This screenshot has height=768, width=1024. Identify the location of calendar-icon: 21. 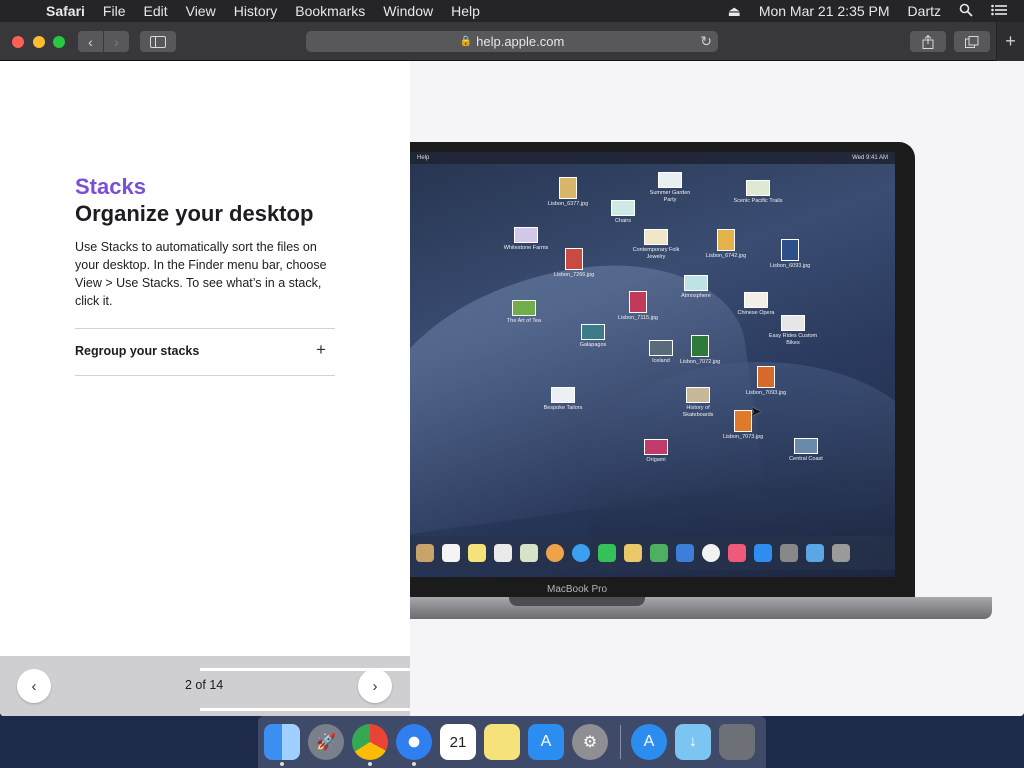
(458, 742).